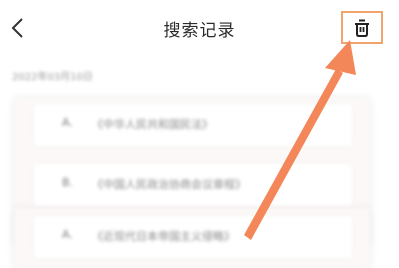 The height and width of the screenshot is (268, 399). Describe the element at coordinates (340, 57) in the screenshot. I see `arrow-head` at that location.